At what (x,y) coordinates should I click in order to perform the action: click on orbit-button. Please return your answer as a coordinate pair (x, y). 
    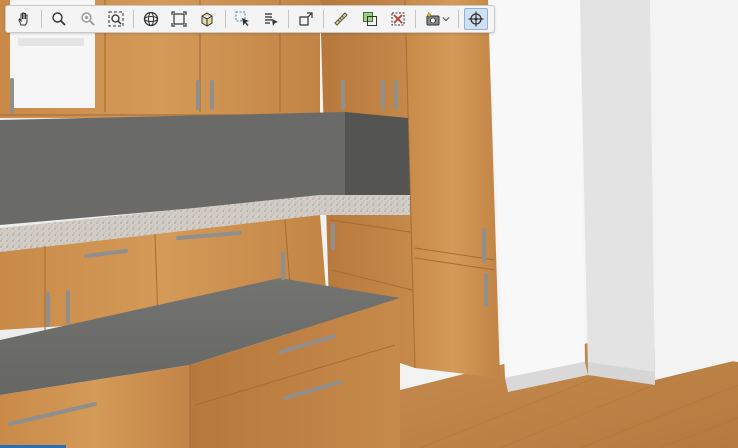
    Looking at the image, I should click on (150, 19).